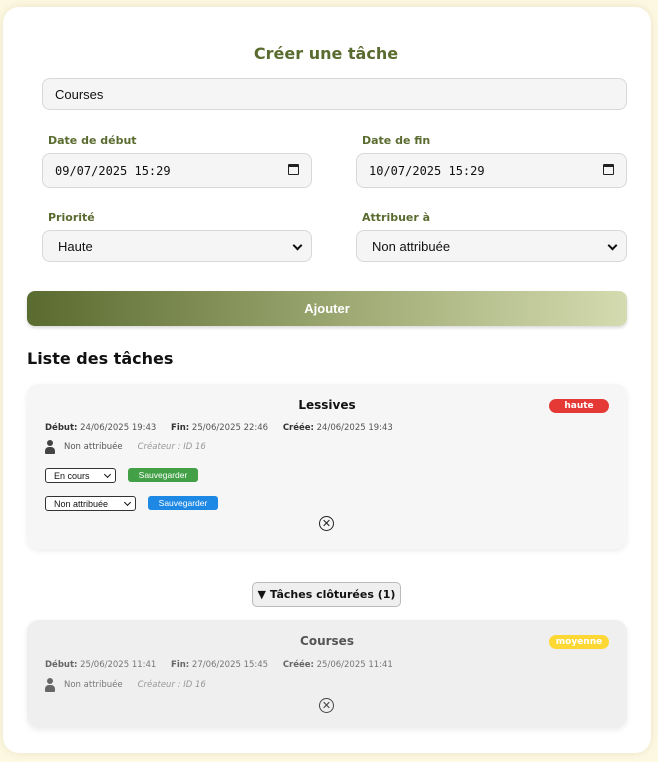  Describe the element at coordinates (326, 53) in the screenshot. I see `form-title: Créer une tâche` at that location.